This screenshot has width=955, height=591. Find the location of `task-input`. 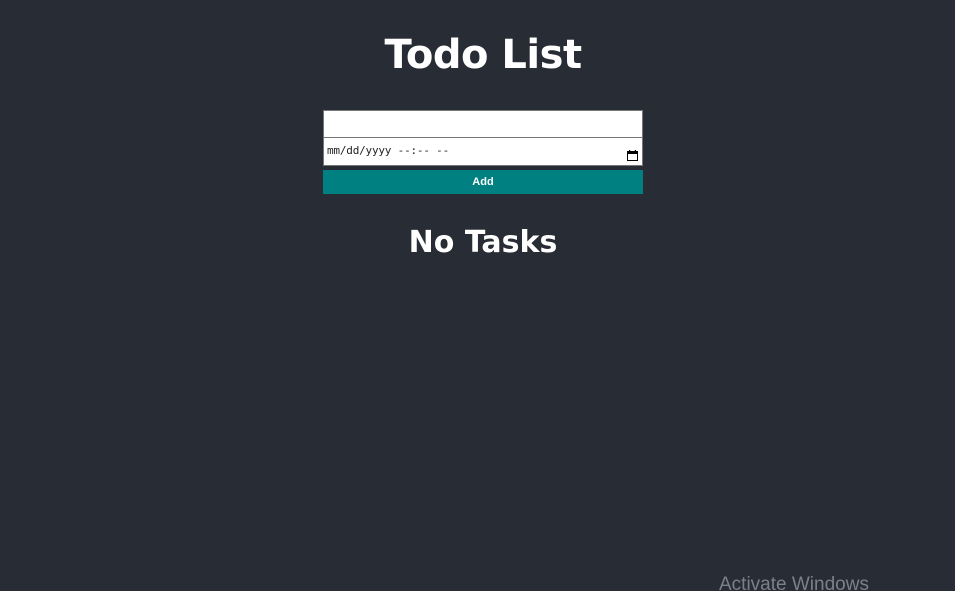

task-input is located at coordinates (483, 124).